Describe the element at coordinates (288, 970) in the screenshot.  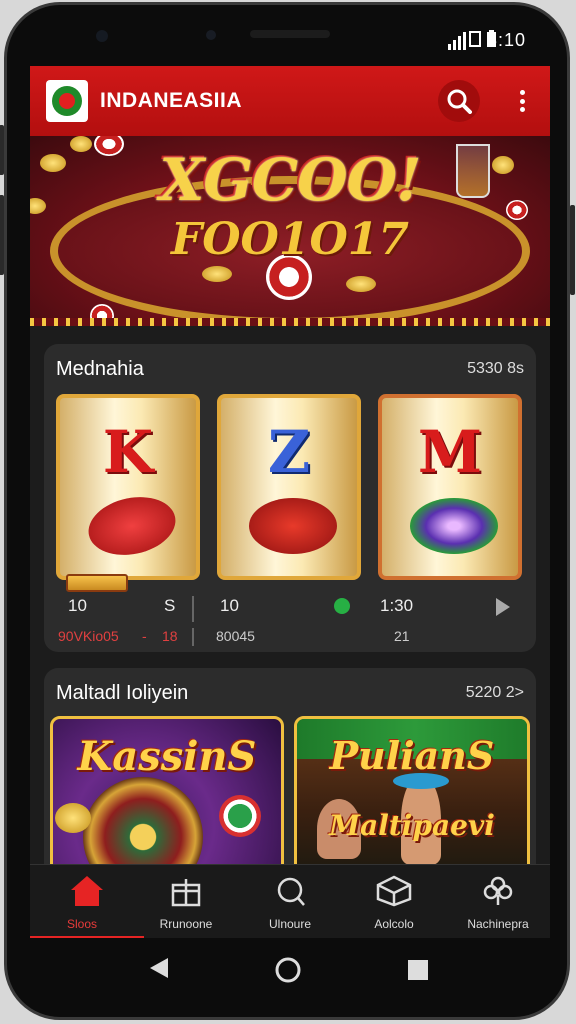
I see `home-circle-icon` at that location.